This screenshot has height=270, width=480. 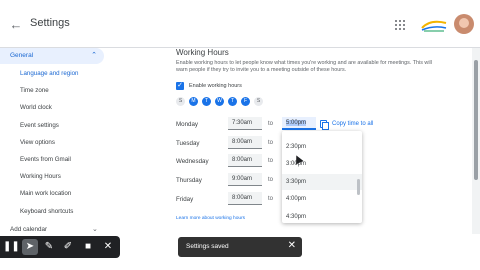 What do you see at coordinates (296, 199) in the screenshot?
I see `time-option-label: 4:00pm` at bounding box center [296, 199].